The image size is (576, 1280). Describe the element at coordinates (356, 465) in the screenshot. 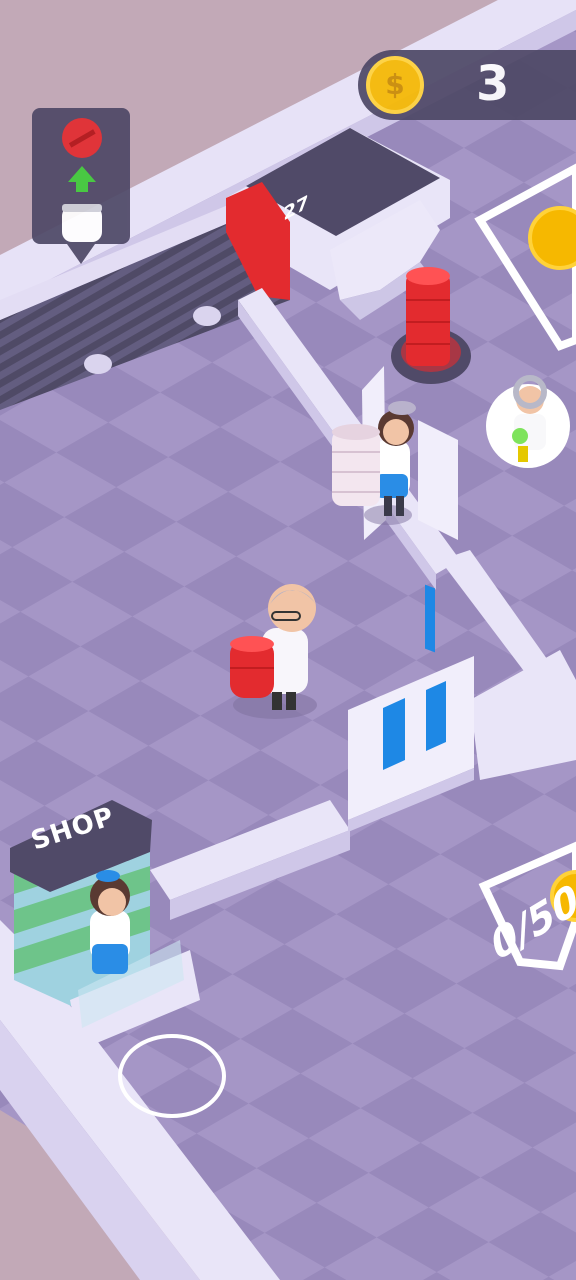

I see `white-jar-stack` at that location.